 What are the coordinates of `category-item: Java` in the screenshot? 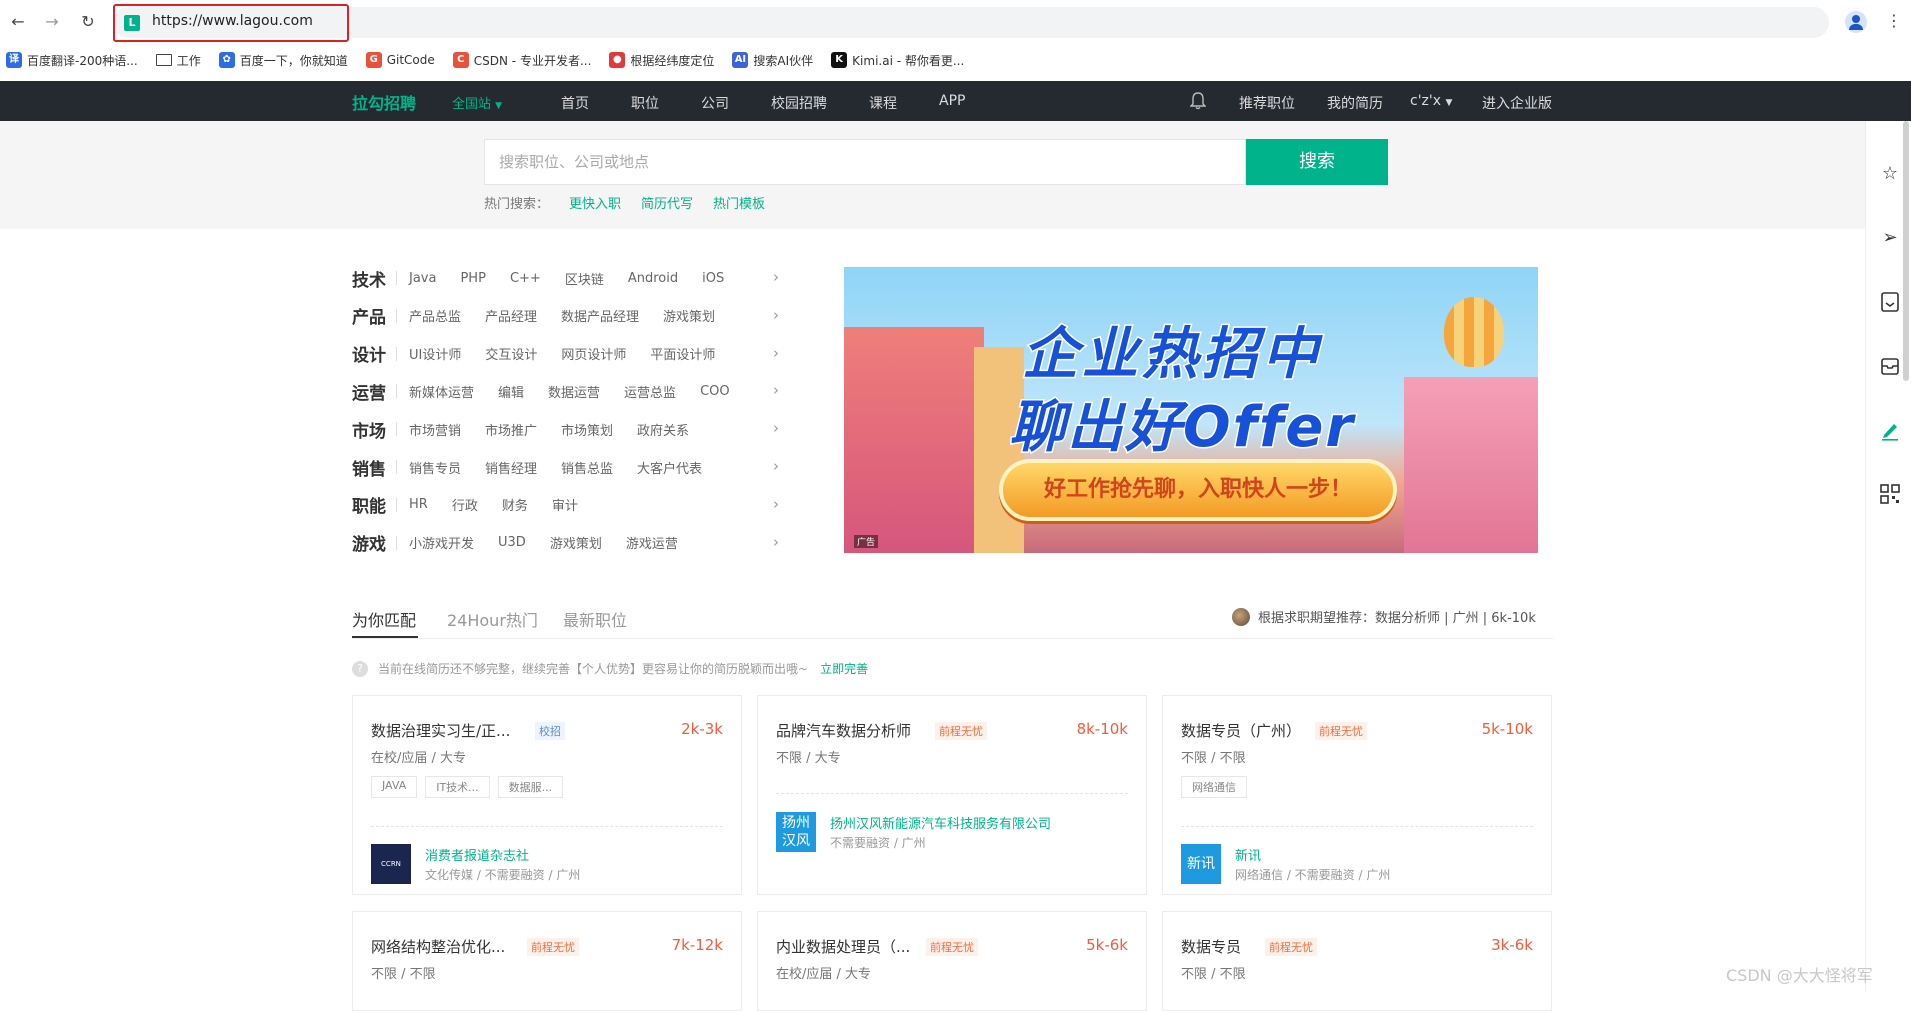 It's located at (422, 278).